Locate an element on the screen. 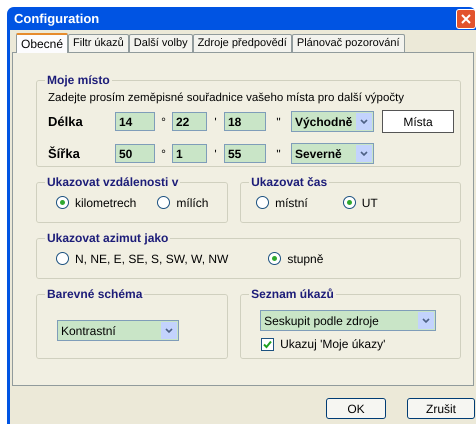  close-icon is located at coordinates (466, 19).